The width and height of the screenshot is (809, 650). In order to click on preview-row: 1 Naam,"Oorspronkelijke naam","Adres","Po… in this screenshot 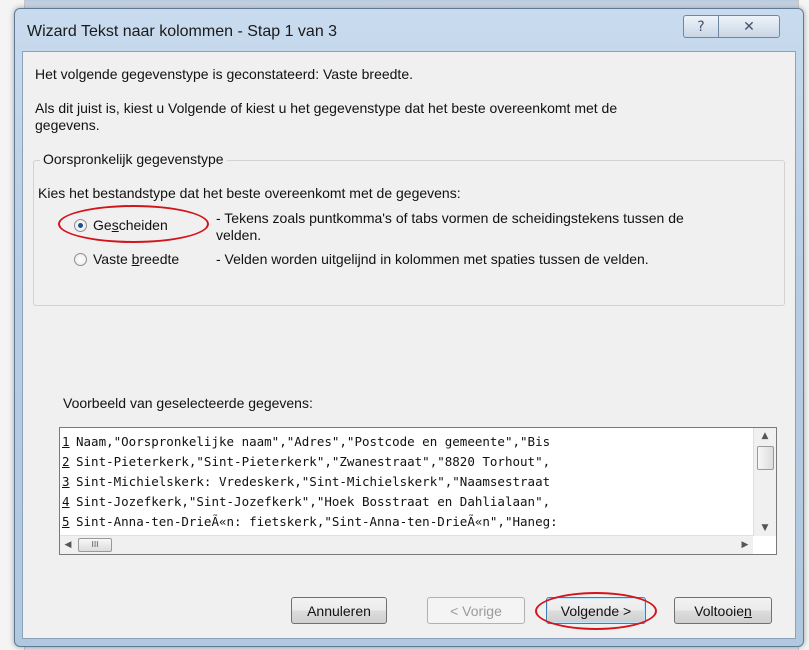, I will do `click(306, 441)`.